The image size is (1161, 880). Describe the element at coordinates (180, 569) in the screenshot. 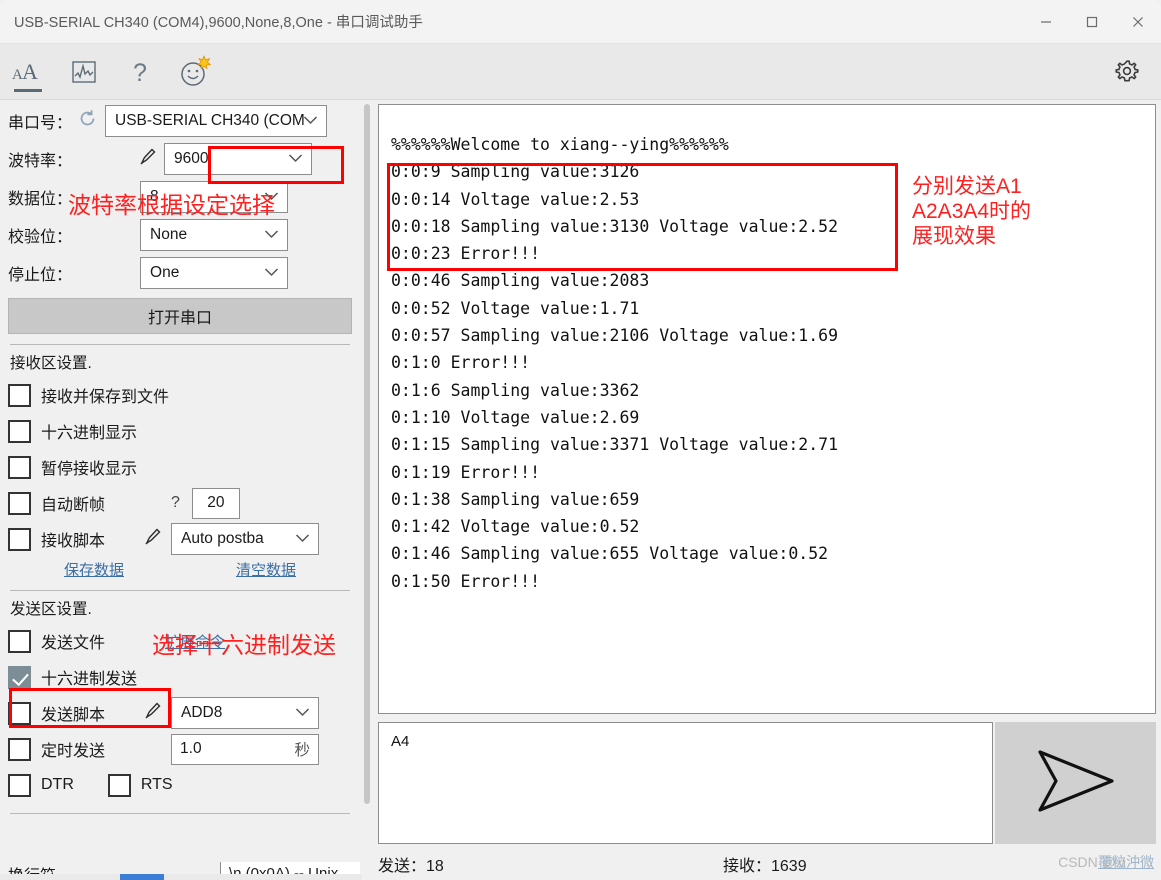

I see `receive-links-row: 保存数据 清空数据` at that location.